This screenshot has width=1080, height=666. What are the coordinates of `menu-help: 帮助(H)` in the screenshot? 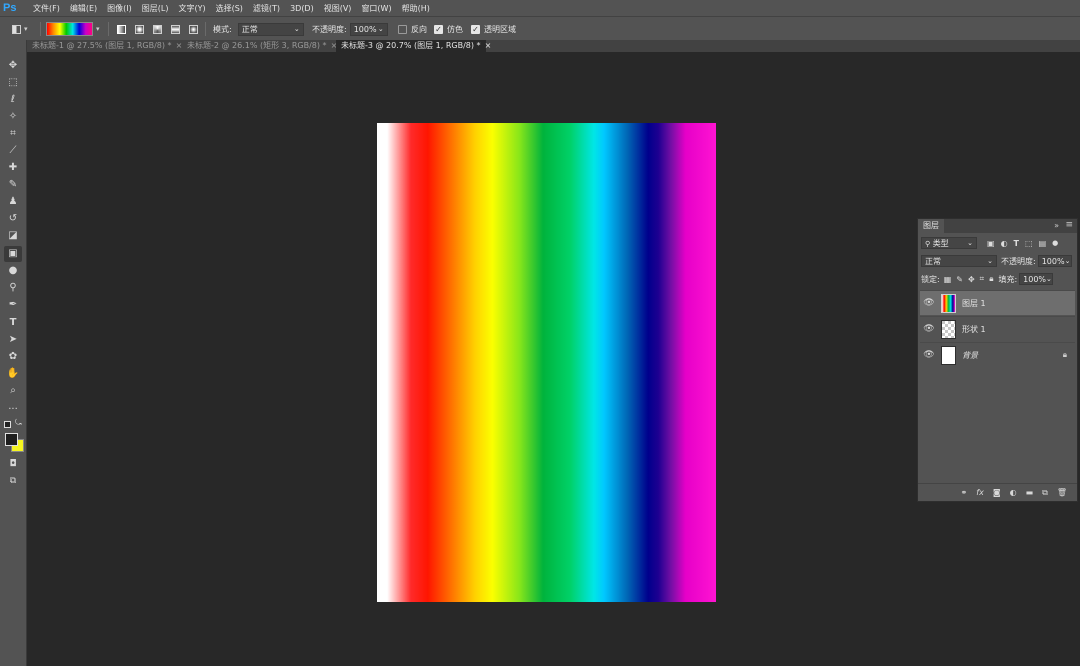 It's located at (416, 8).